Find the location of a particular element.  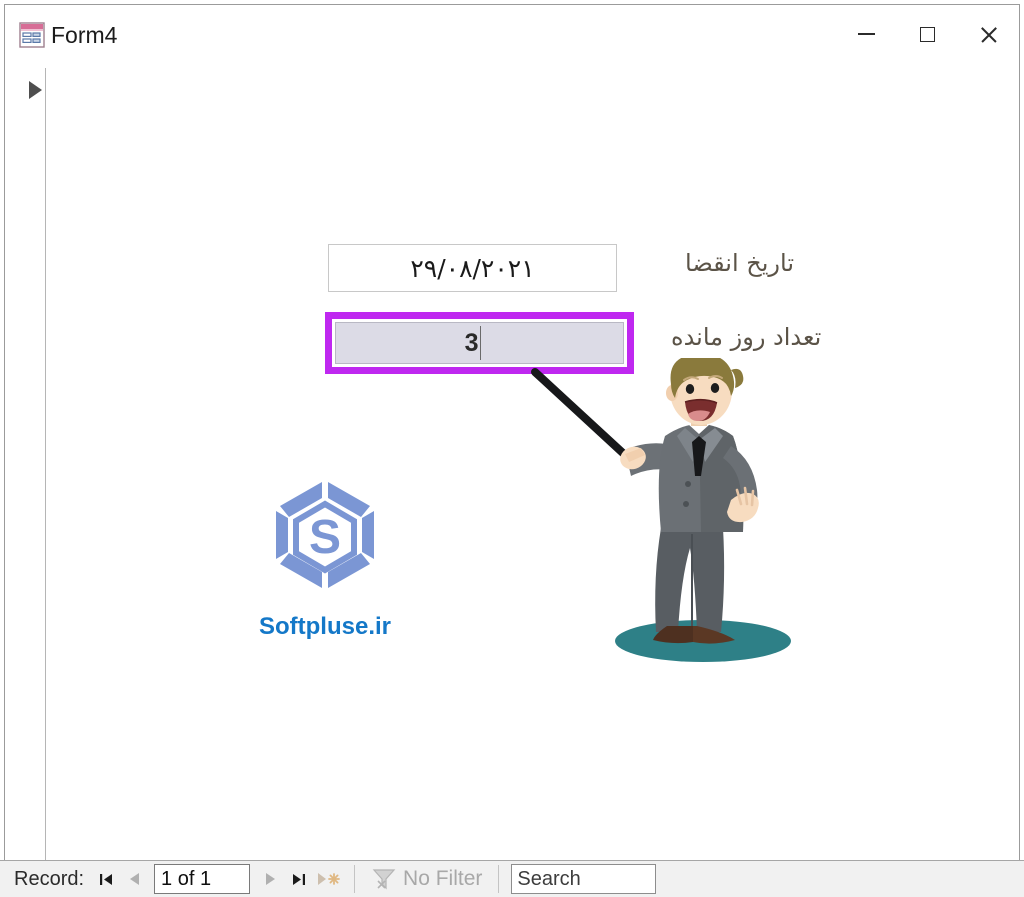

previous-record-button is located at coordinates (134, 879).